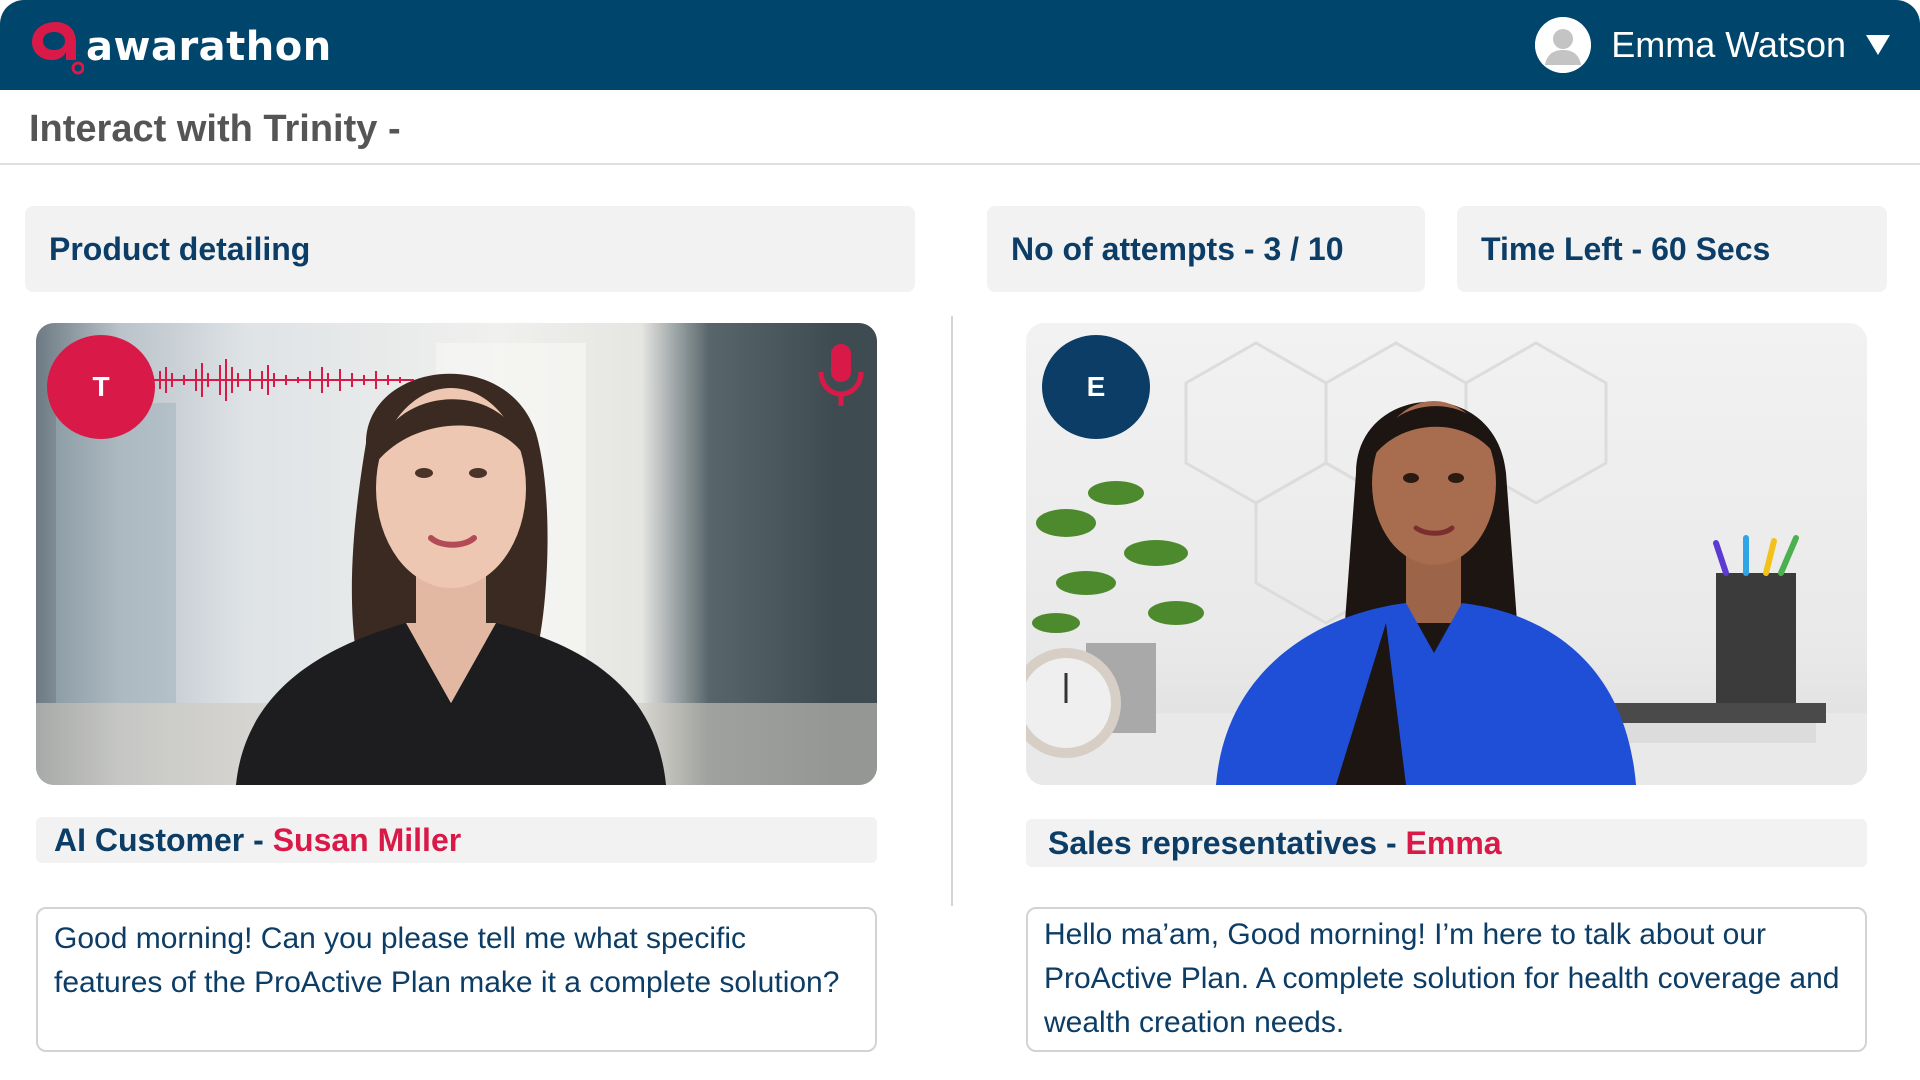  I want to click on brand-logo: awarathon, so click(179, 45).